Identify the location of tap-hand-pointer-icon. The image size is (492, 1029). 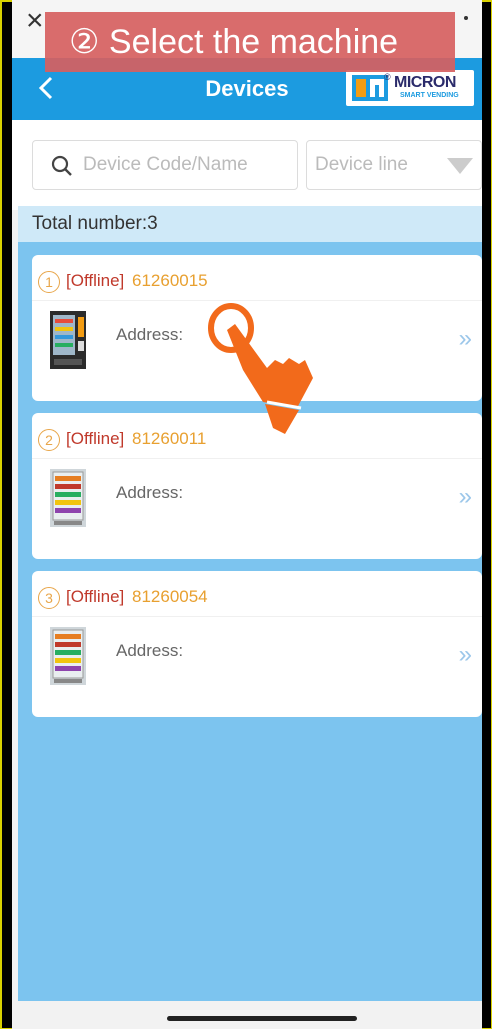
(260, 368).